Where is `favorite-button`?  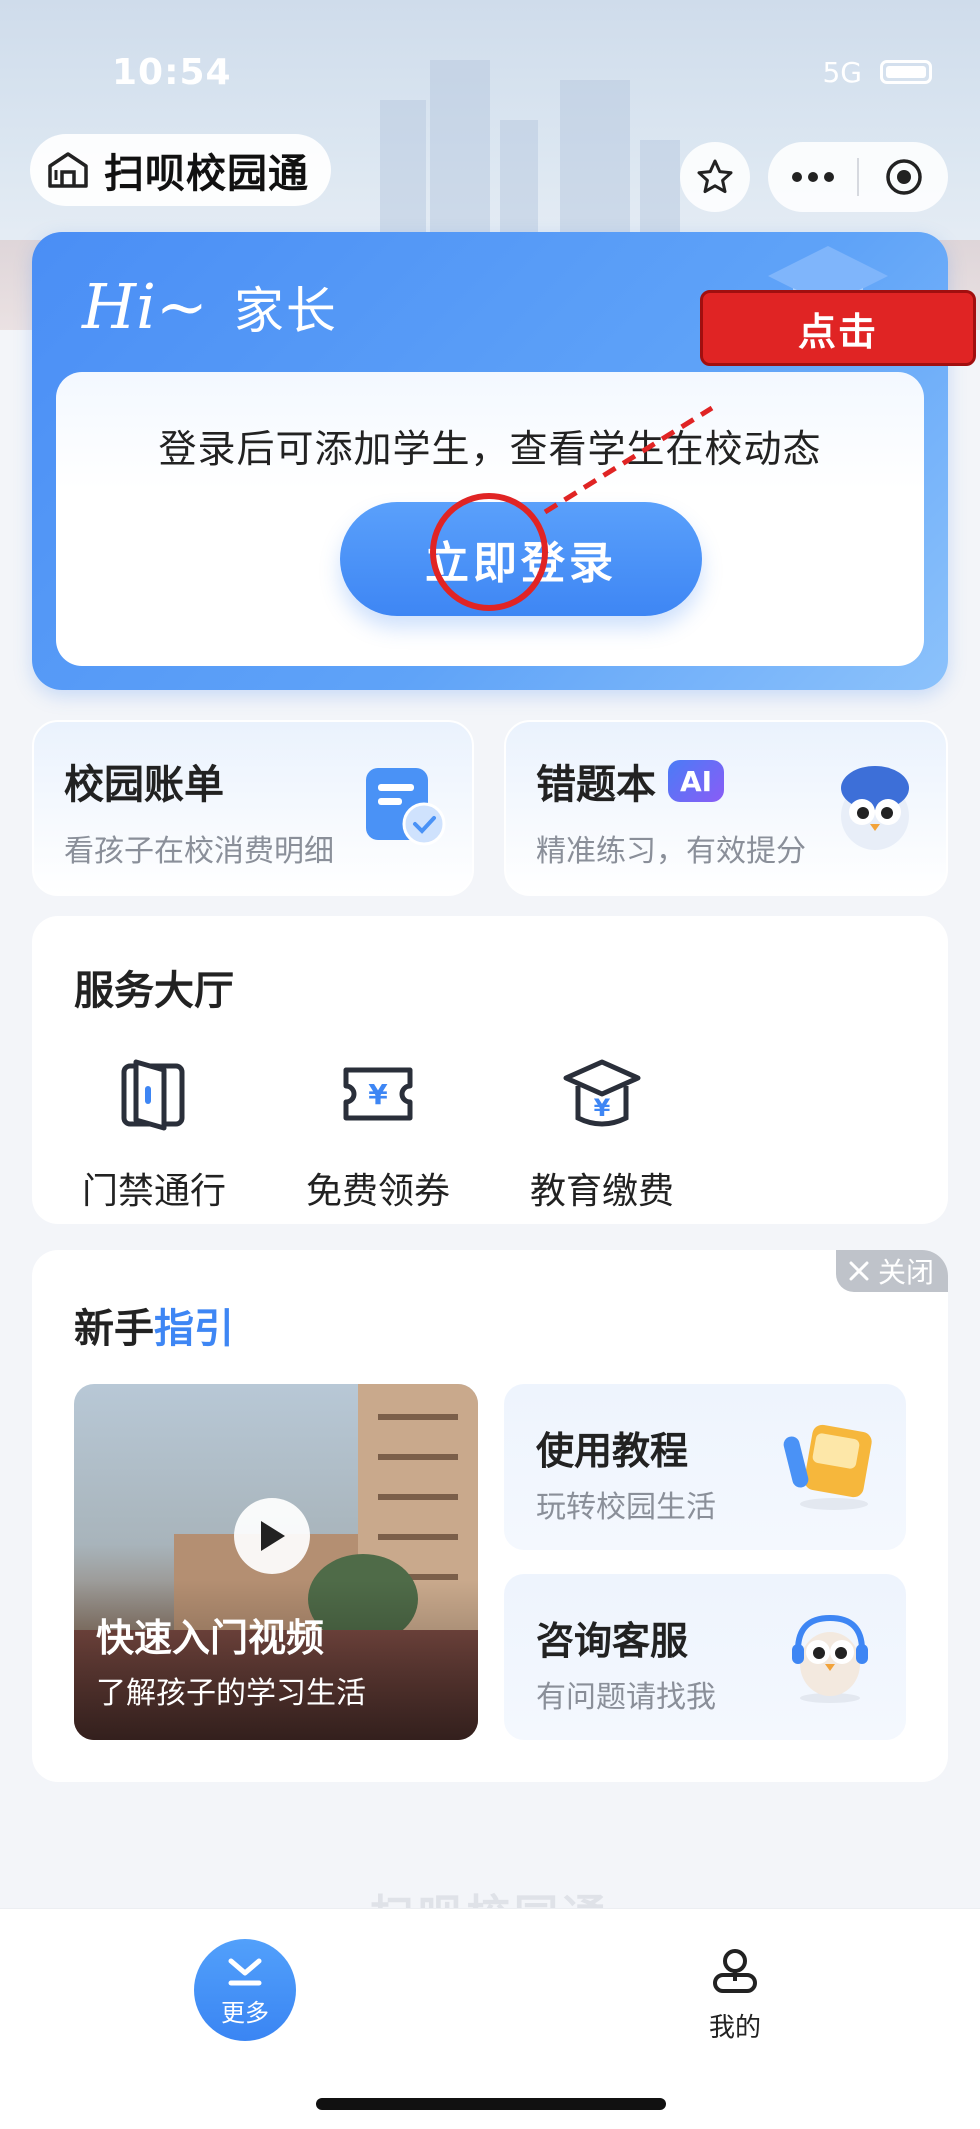 favorite-button is located at coordinates (715, 177).